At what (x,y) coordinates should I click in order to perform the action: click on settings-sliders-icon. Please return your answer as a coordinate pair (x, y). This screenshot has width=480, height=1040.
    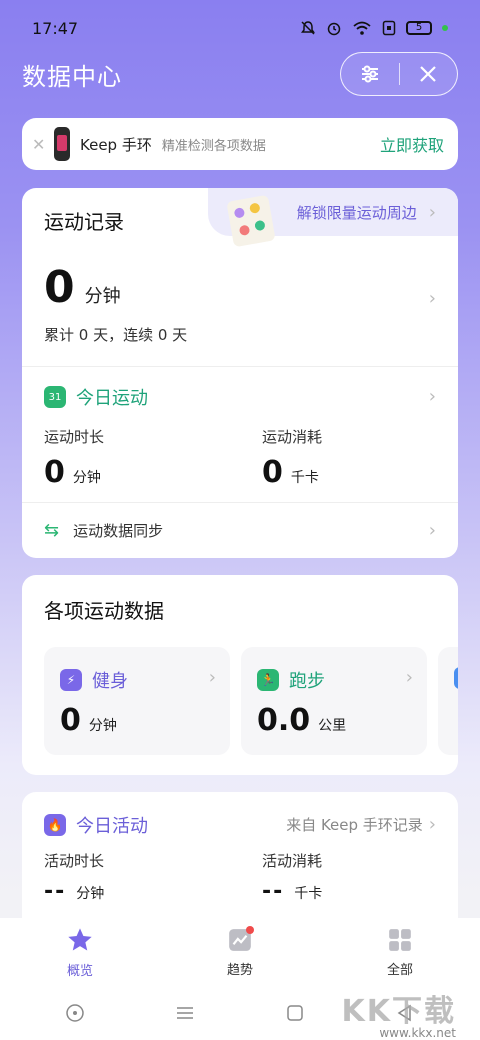
    Looking at the image, I should click on (369, 74).